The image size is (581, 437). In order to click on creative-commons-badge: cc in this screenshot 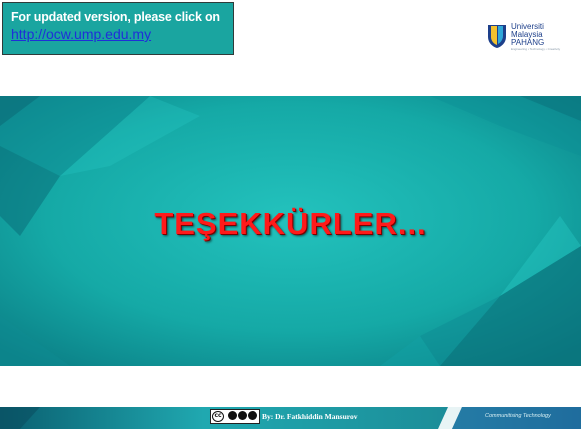, I will do `click(235, 416)`.